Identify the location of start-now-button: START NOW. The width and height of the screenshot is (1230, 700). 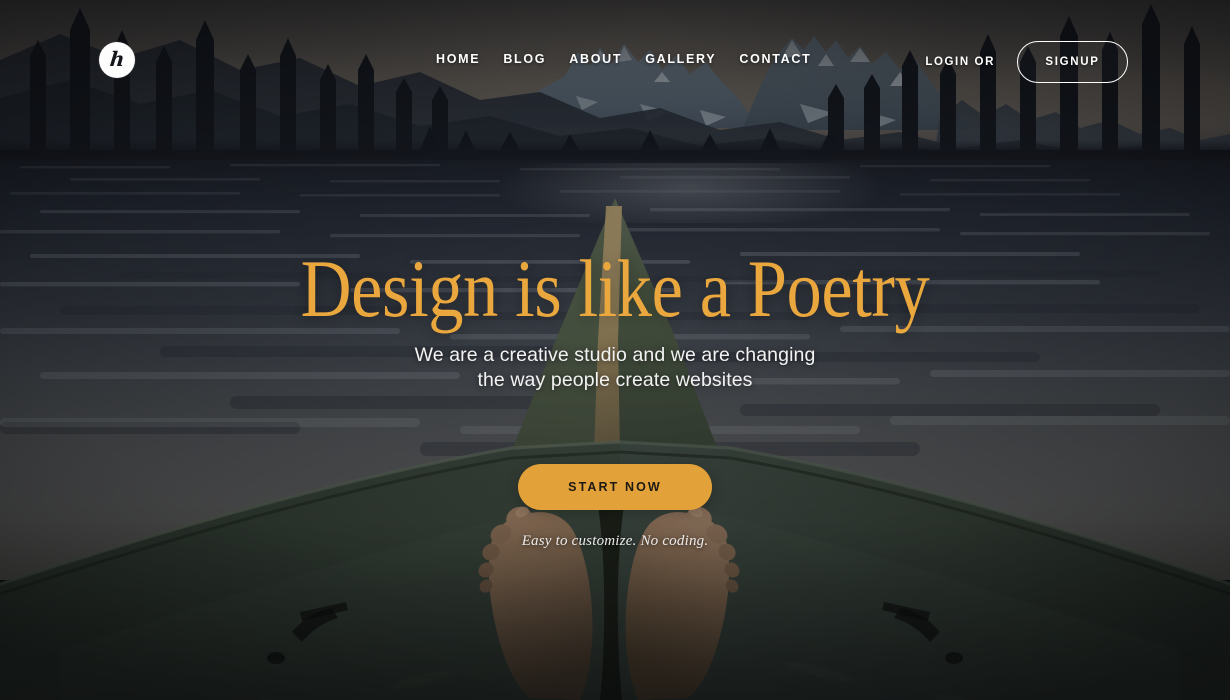
(615, 487).